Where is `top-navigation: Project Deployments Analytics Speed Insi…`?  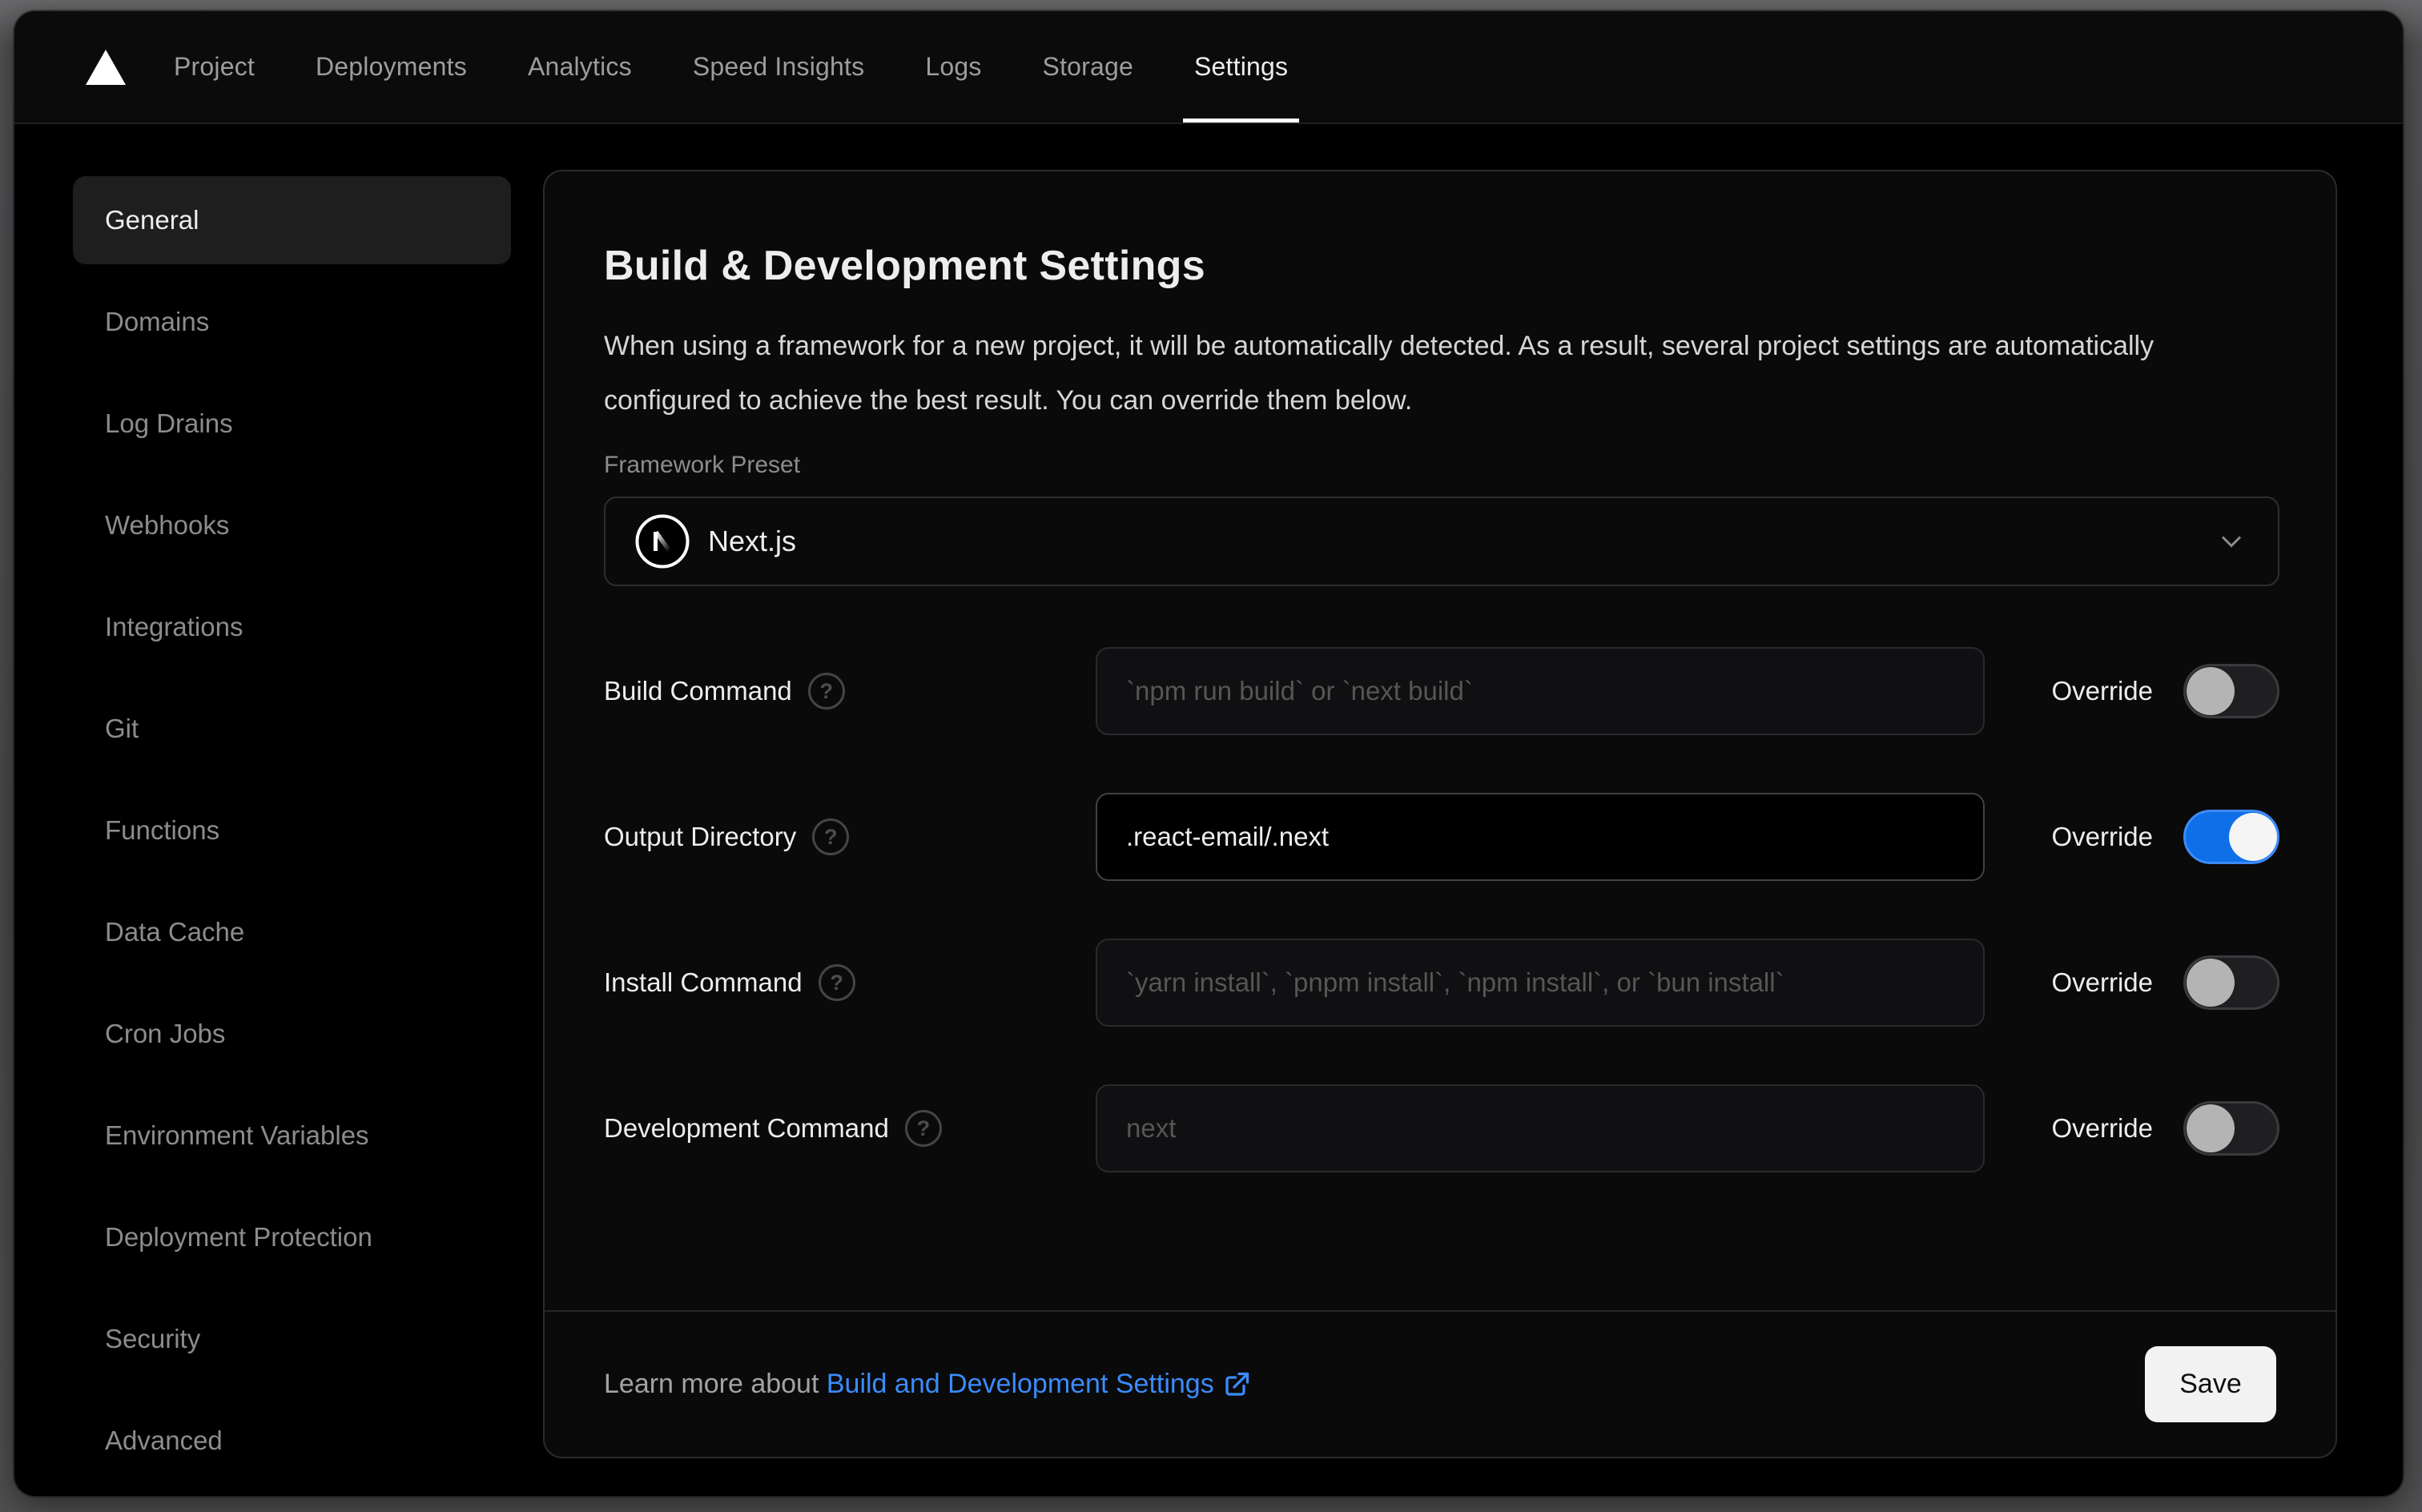
top-navigation: Project Deployments Analytics Speed Insi… is located at coordinates (1208, 67).